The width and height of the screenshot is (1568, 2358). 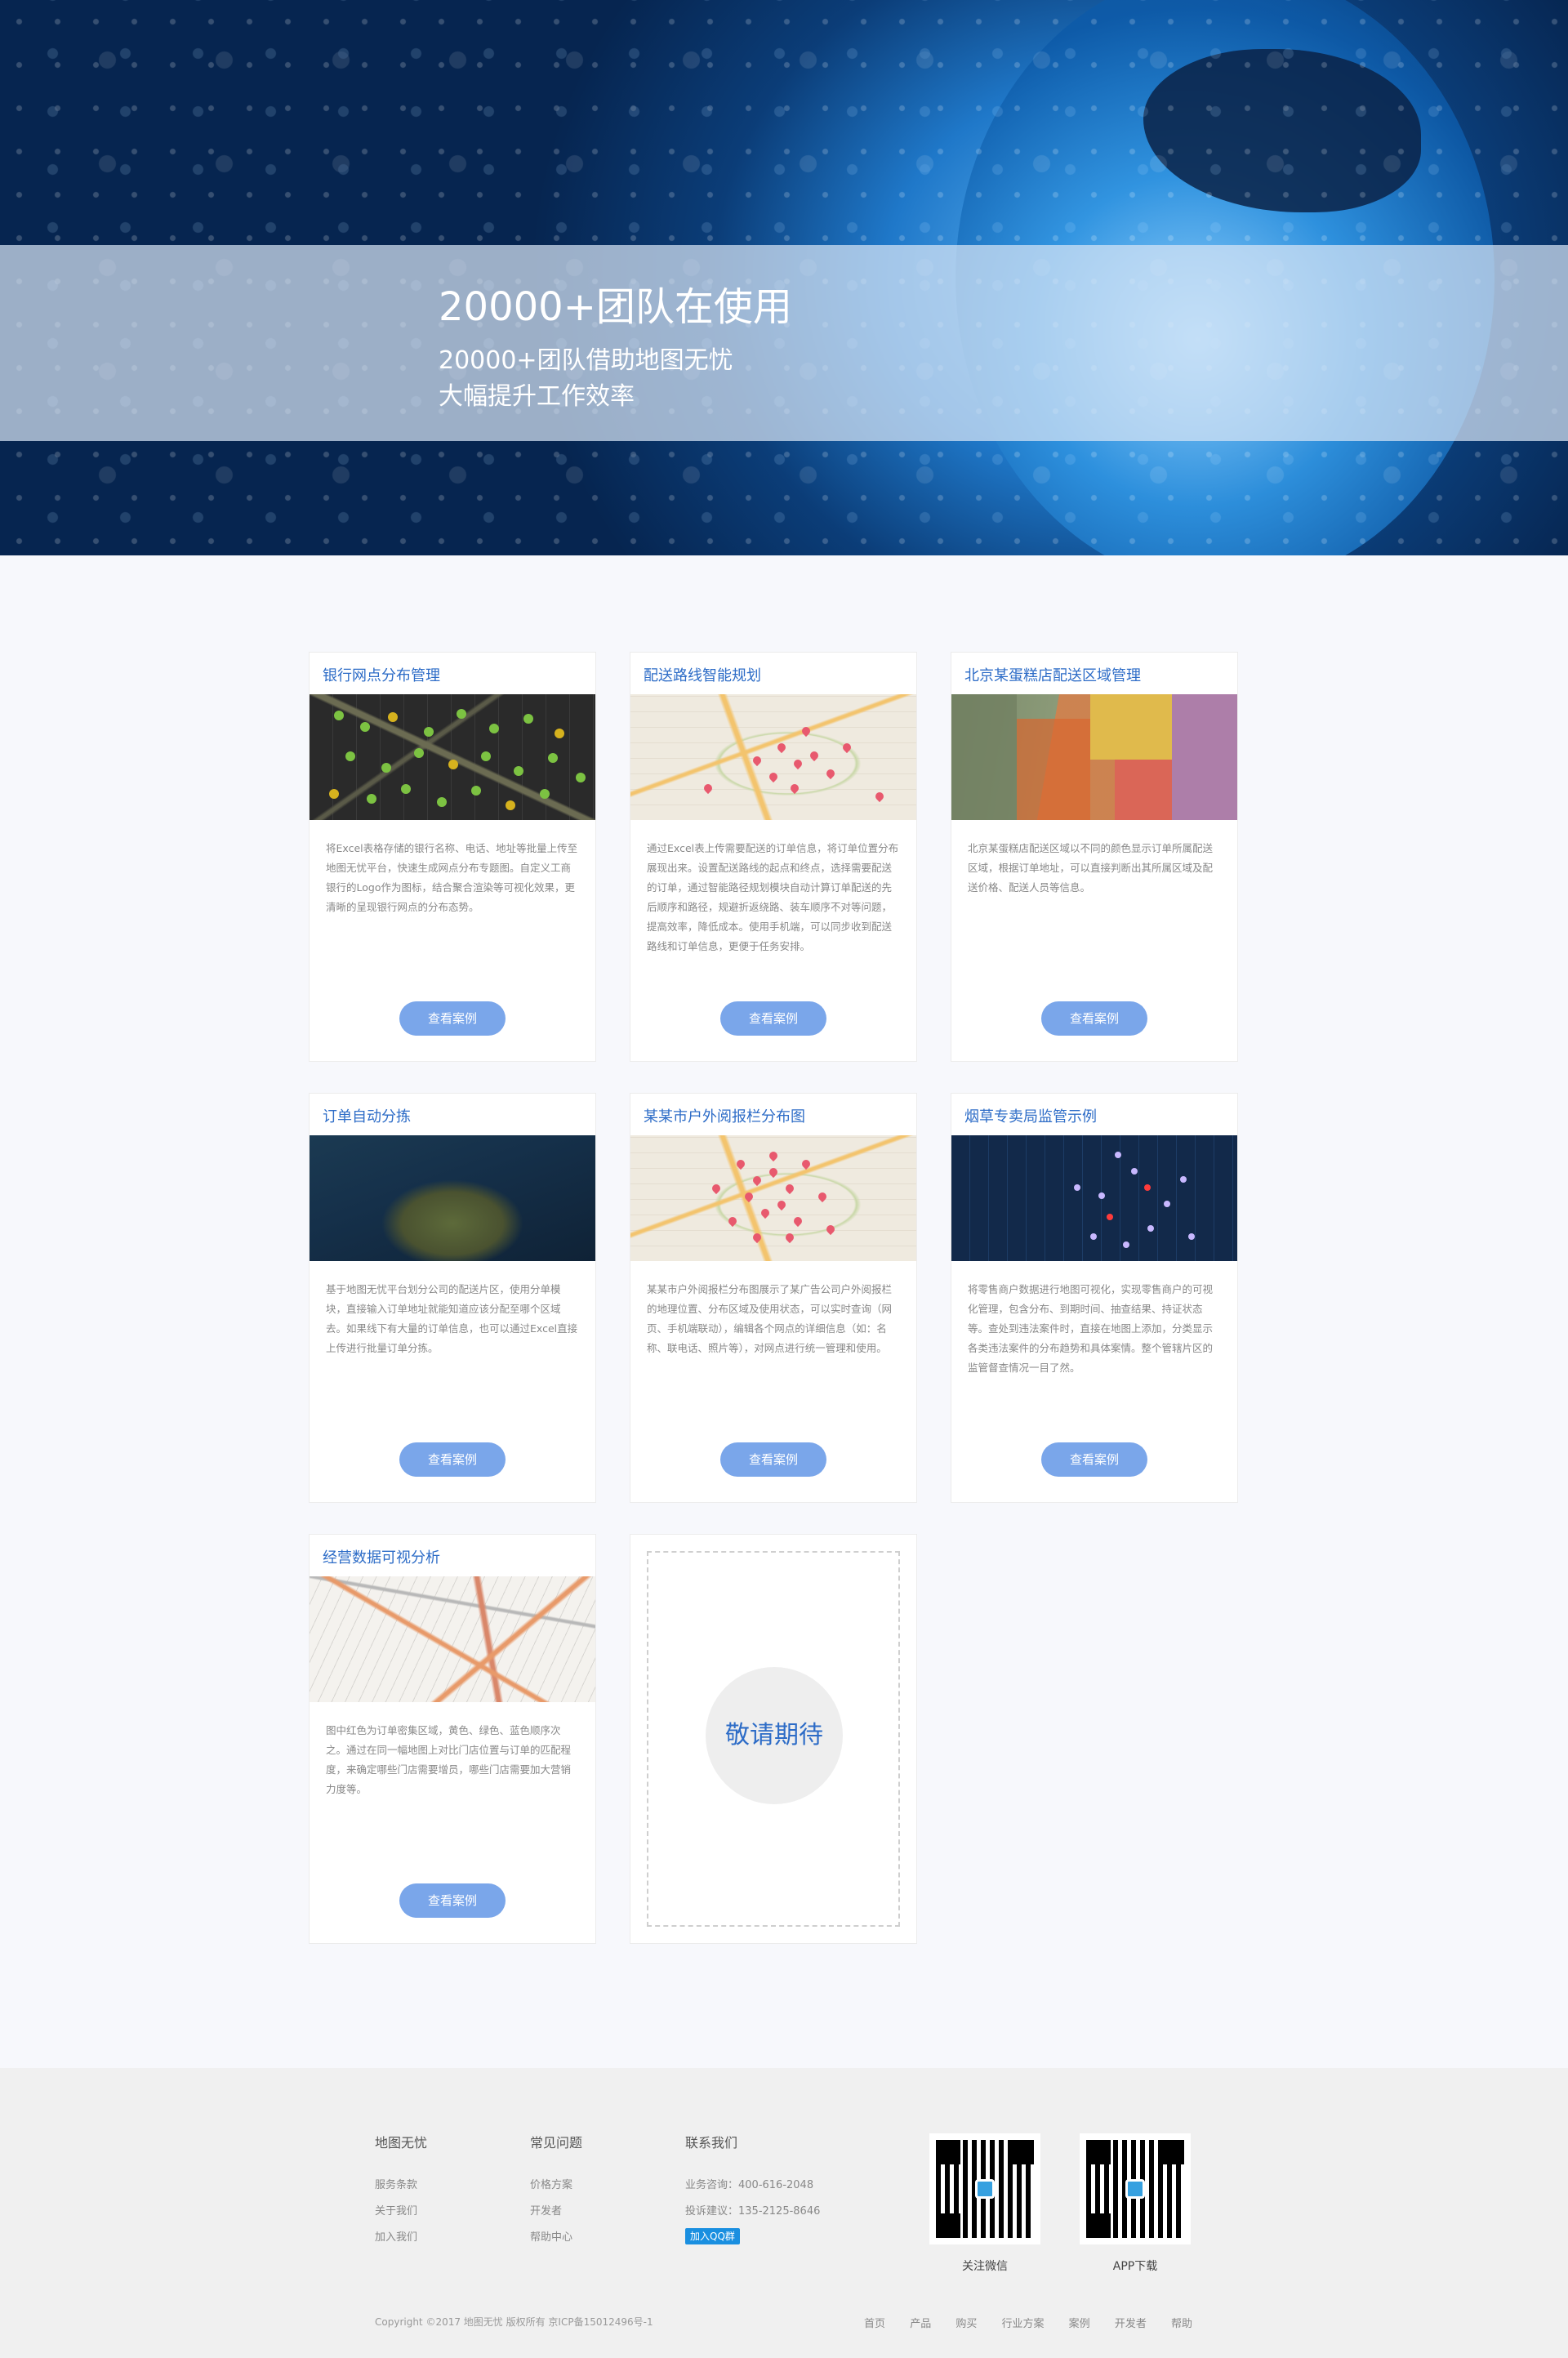 What do you see at coordinates (1079, 2324) in the screenshot?
I see `footer-nav-cases: 案例` at bounding box center [1079, 2324].